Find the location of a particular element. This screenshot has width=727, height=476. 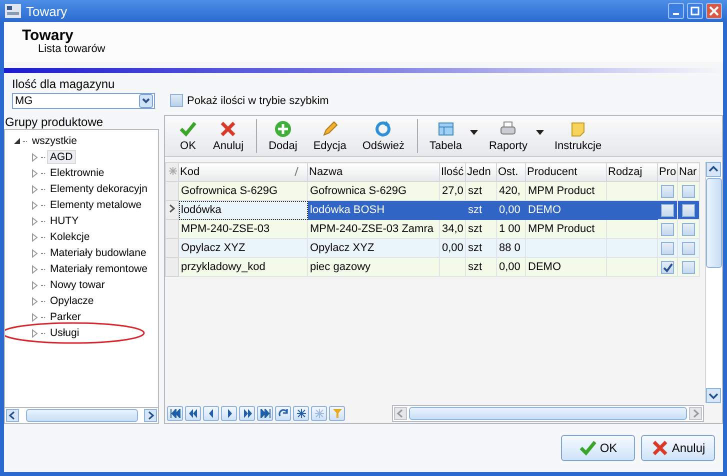

column-header: Nazwa is located at coordinates (374, 172).